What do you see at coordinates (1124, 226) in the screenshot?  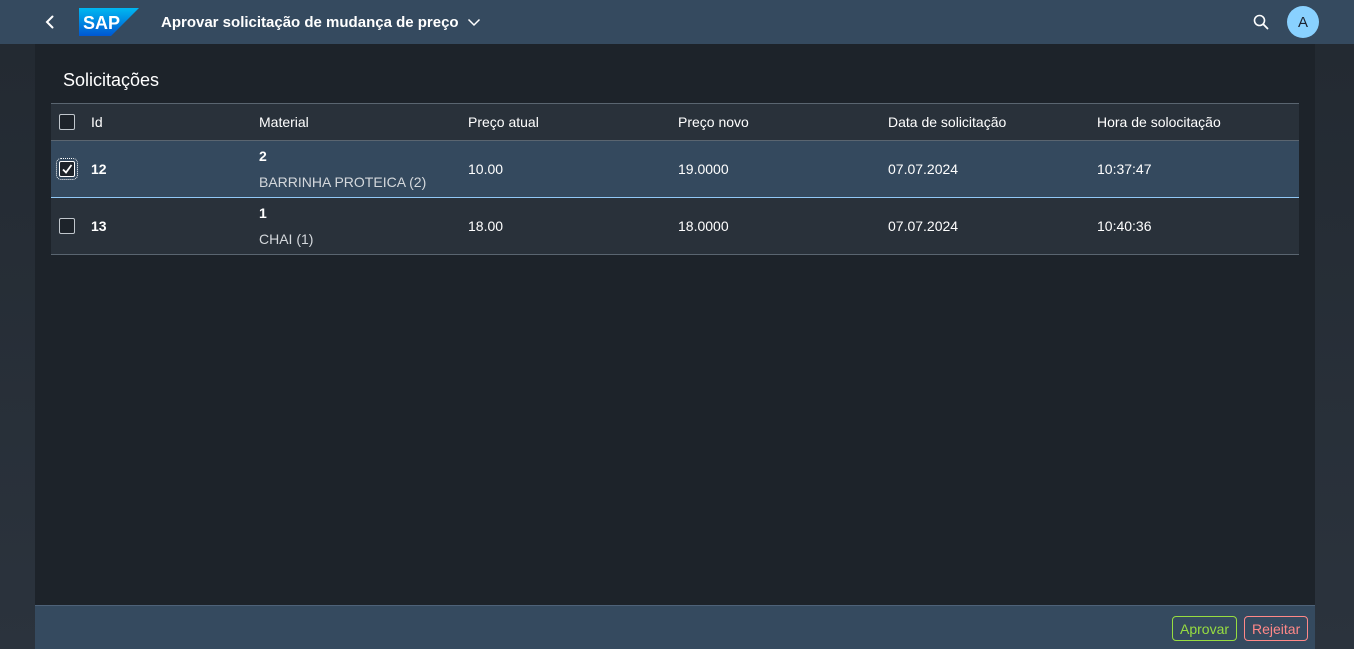 I see `row-hora: 10:40:36` at bounding box center [1124, 226].